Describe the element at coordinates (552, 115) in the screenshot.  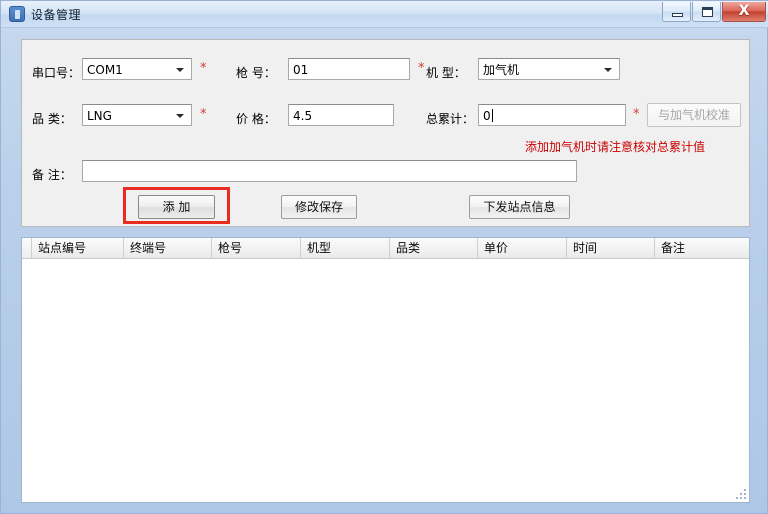
I see `total-input: 0` at that location.